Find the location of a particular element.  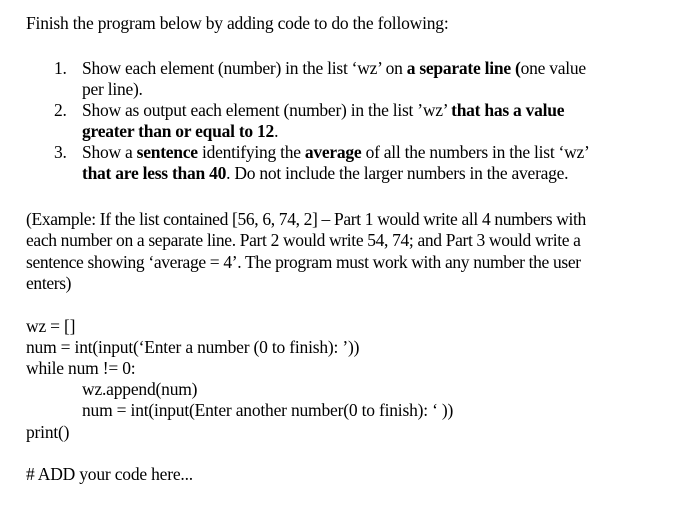

task-emphasis: greater than or equal to 12 is located at coordinates (178, 131).